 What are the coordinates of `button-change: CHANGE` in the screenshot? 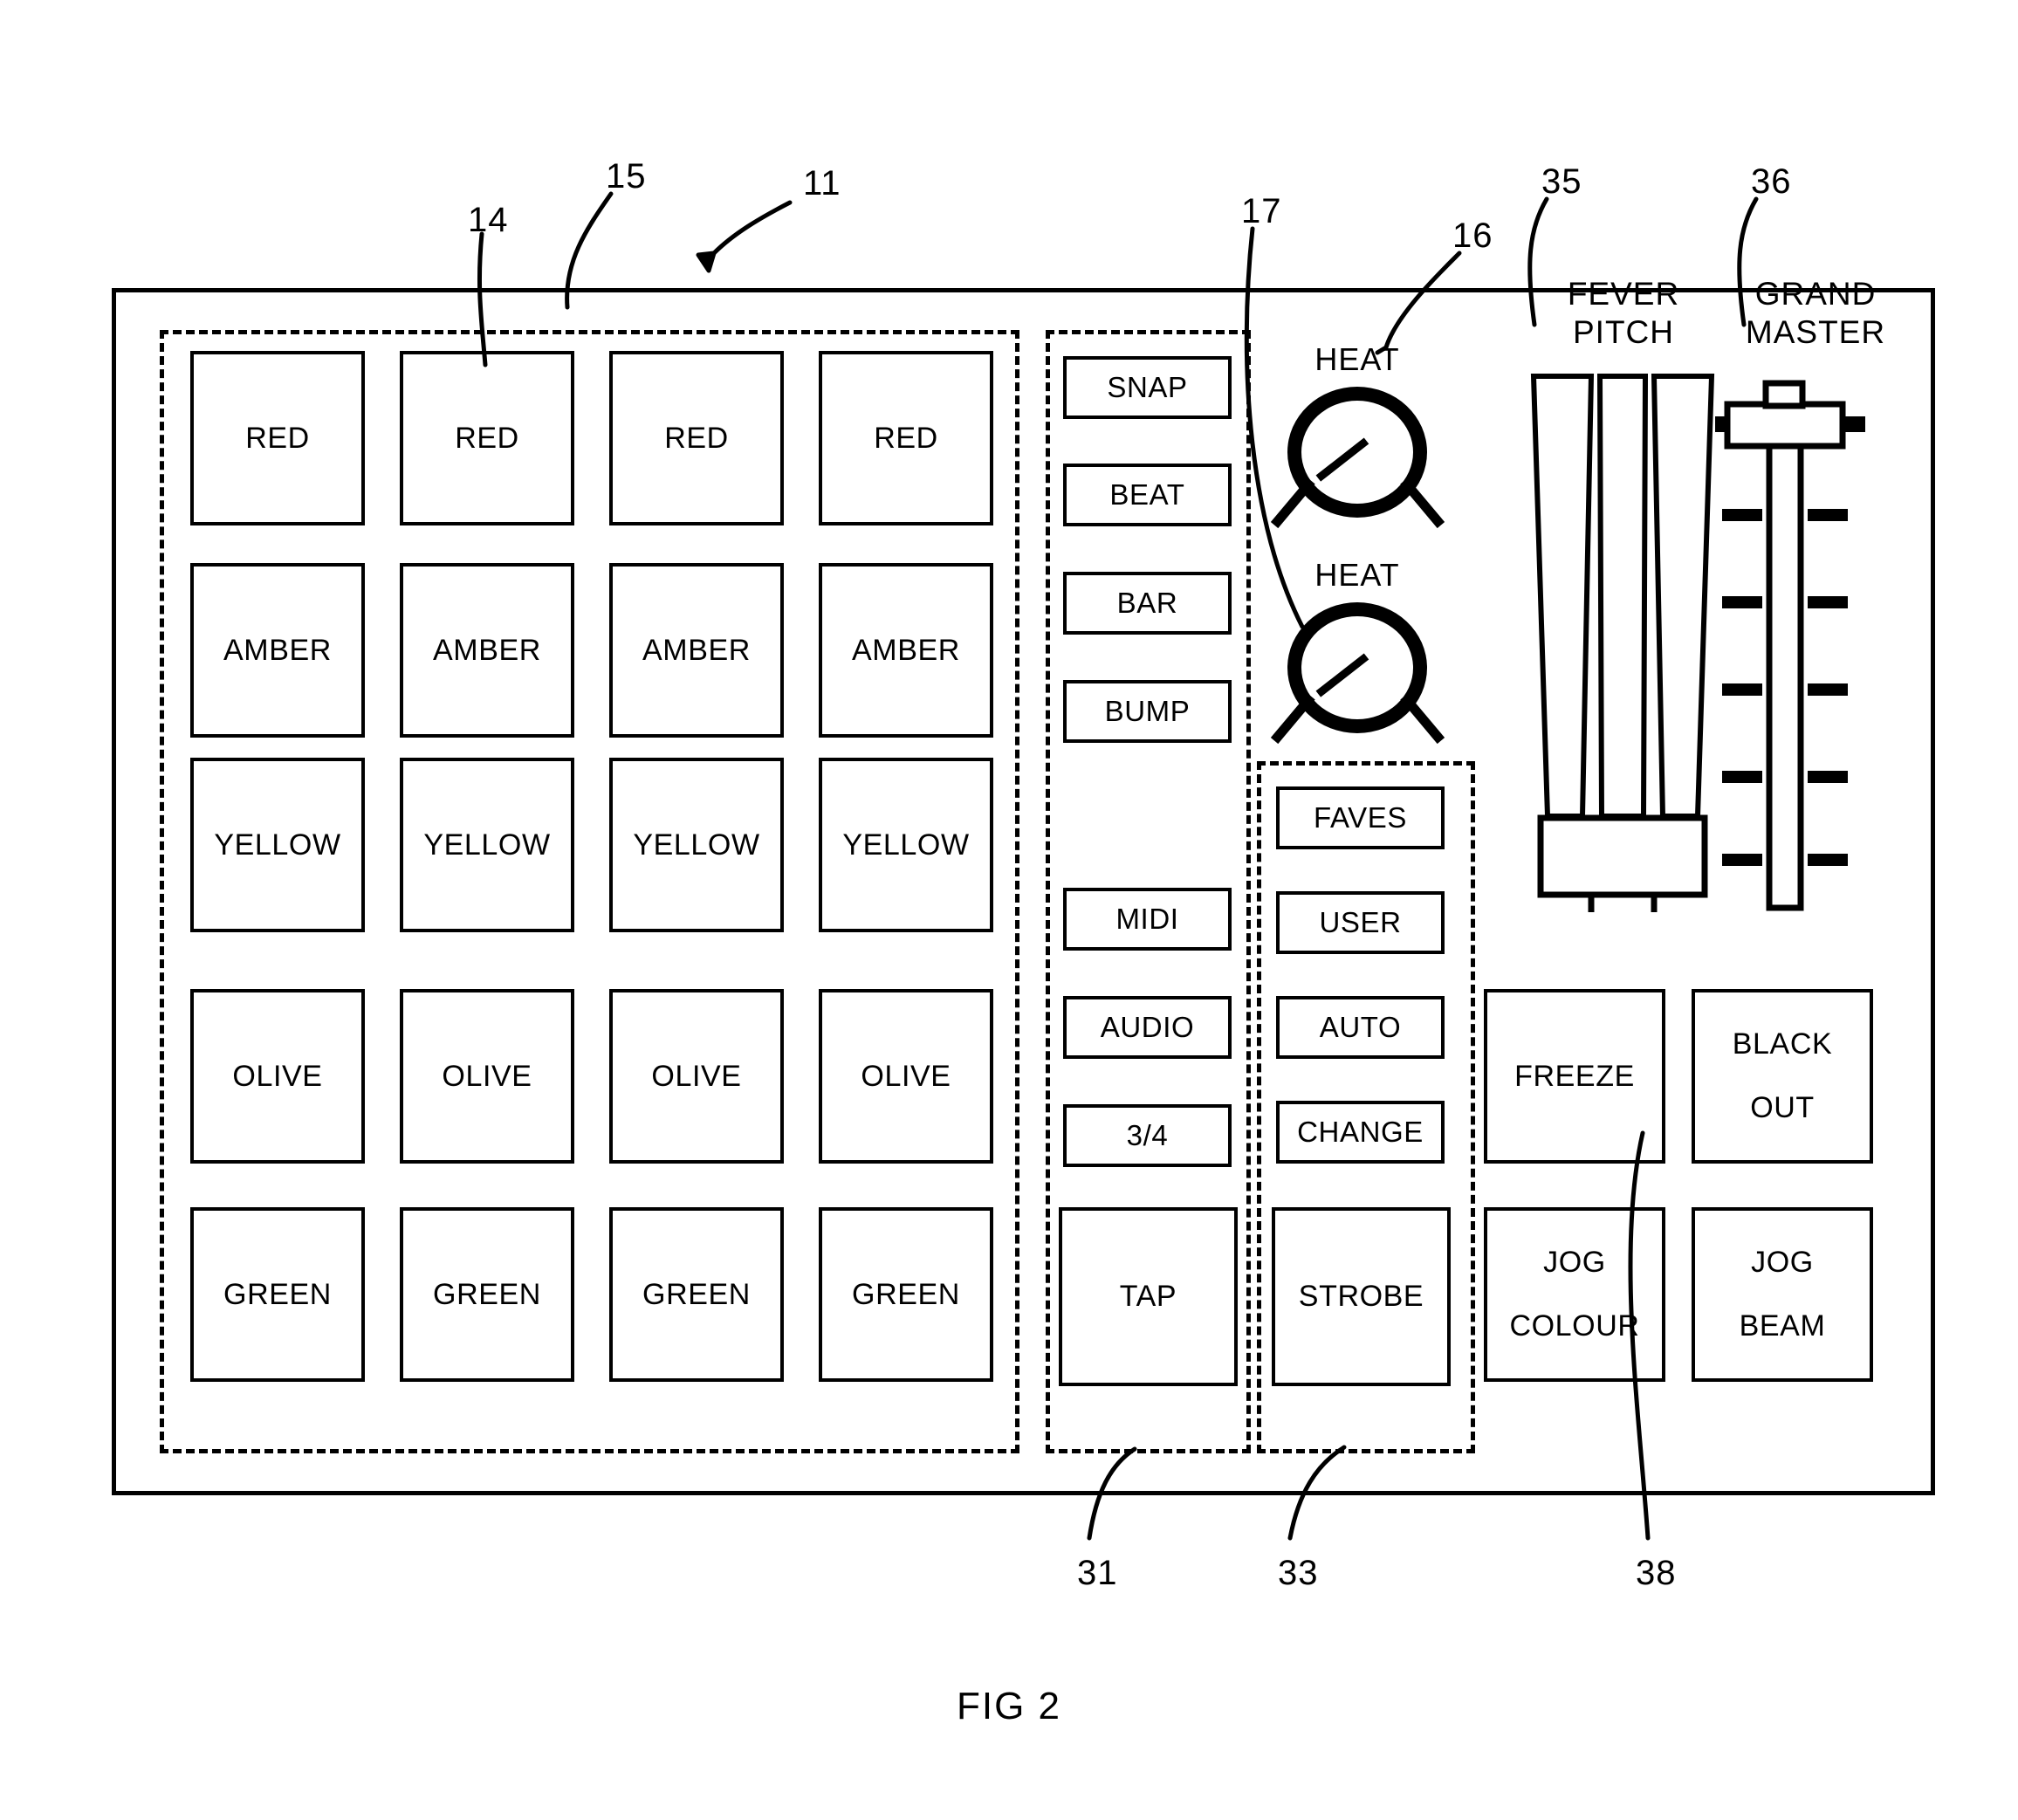 It's located at (1360, 1132).